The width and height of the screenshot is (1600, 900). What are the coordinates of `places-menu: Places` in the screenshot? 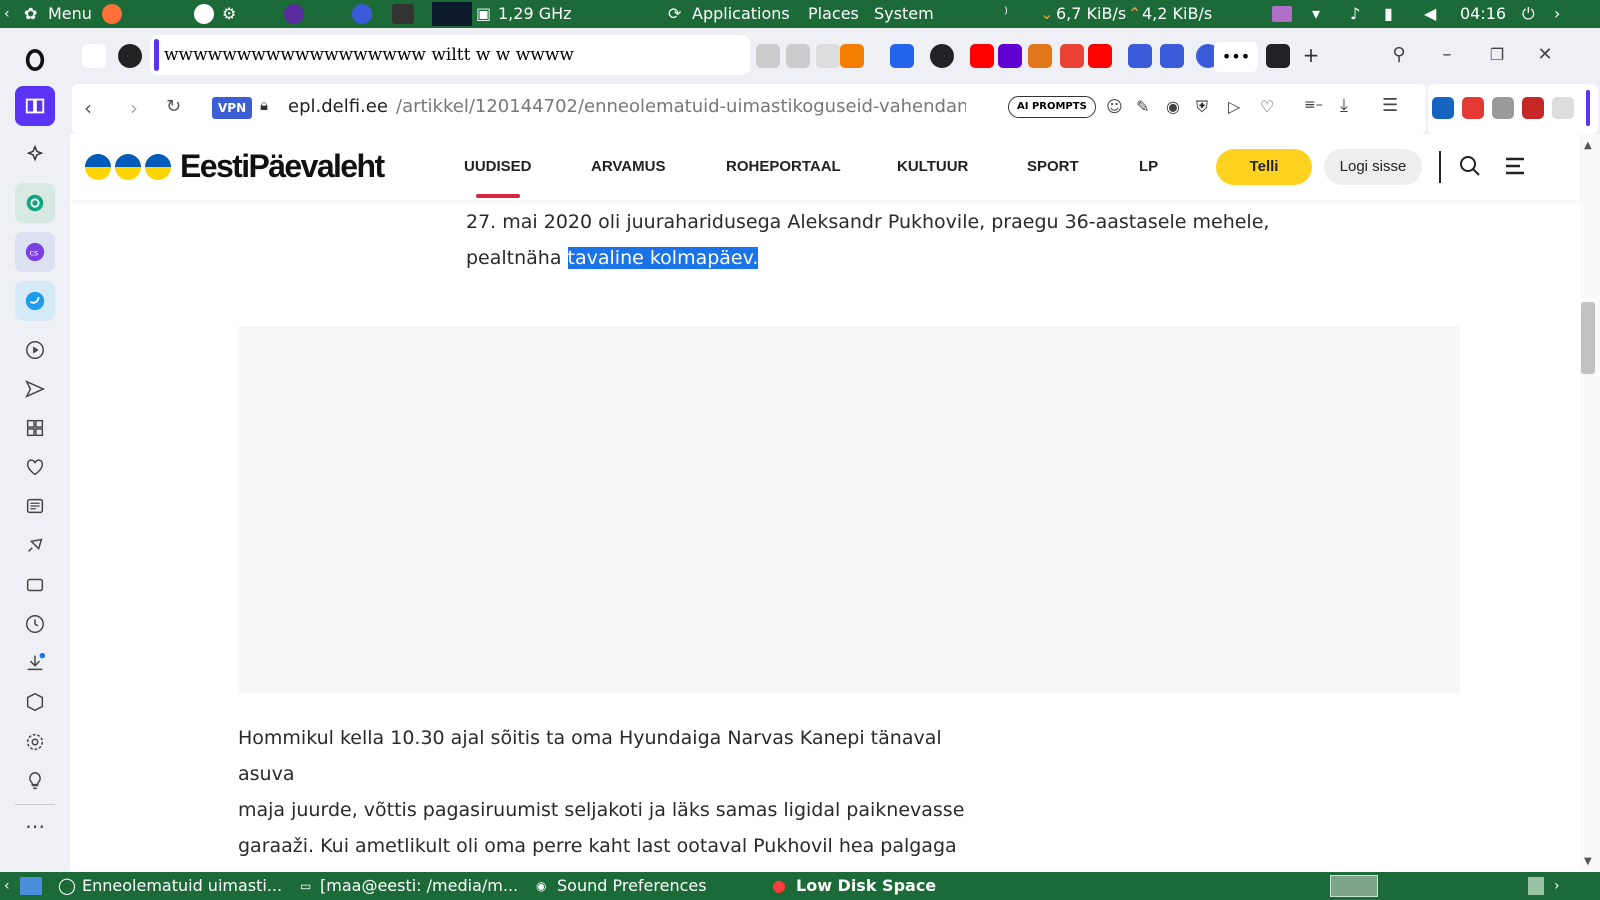 It's located at (833, 14).